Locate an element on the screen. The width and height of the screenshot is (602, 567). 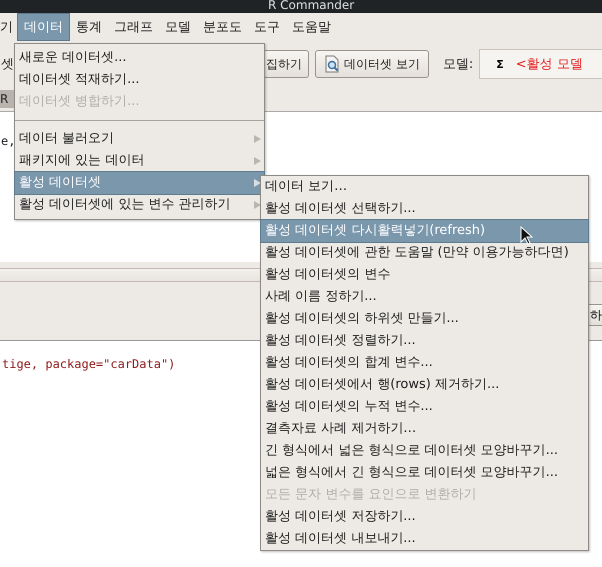
dataset-label: 셋 is located at coordinates (7, 64).